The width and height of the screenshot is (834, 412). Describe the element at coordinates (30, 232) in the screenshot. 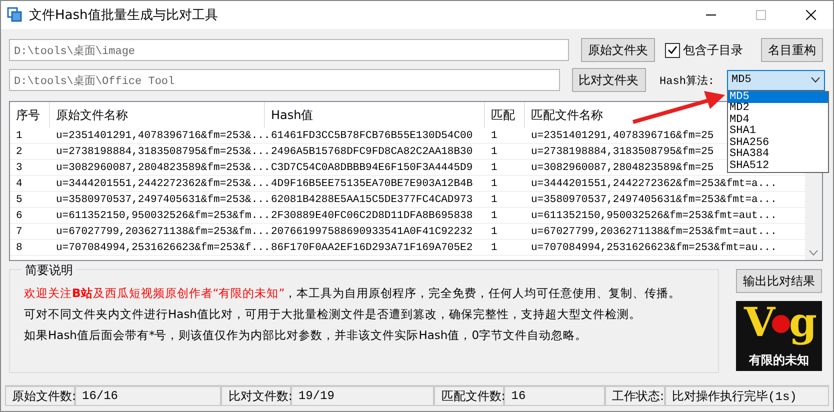

I see `table-cell: 7` at that location.